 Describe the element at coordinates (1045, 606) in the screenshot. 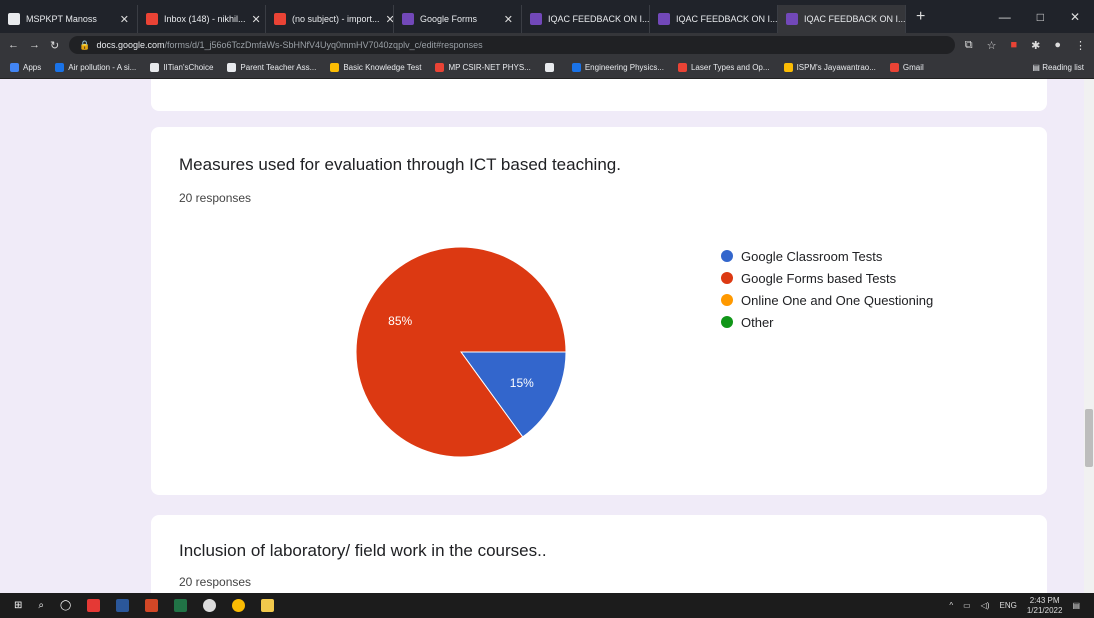

I see `clock: 2:43 PM 1/21/2022` at that location.